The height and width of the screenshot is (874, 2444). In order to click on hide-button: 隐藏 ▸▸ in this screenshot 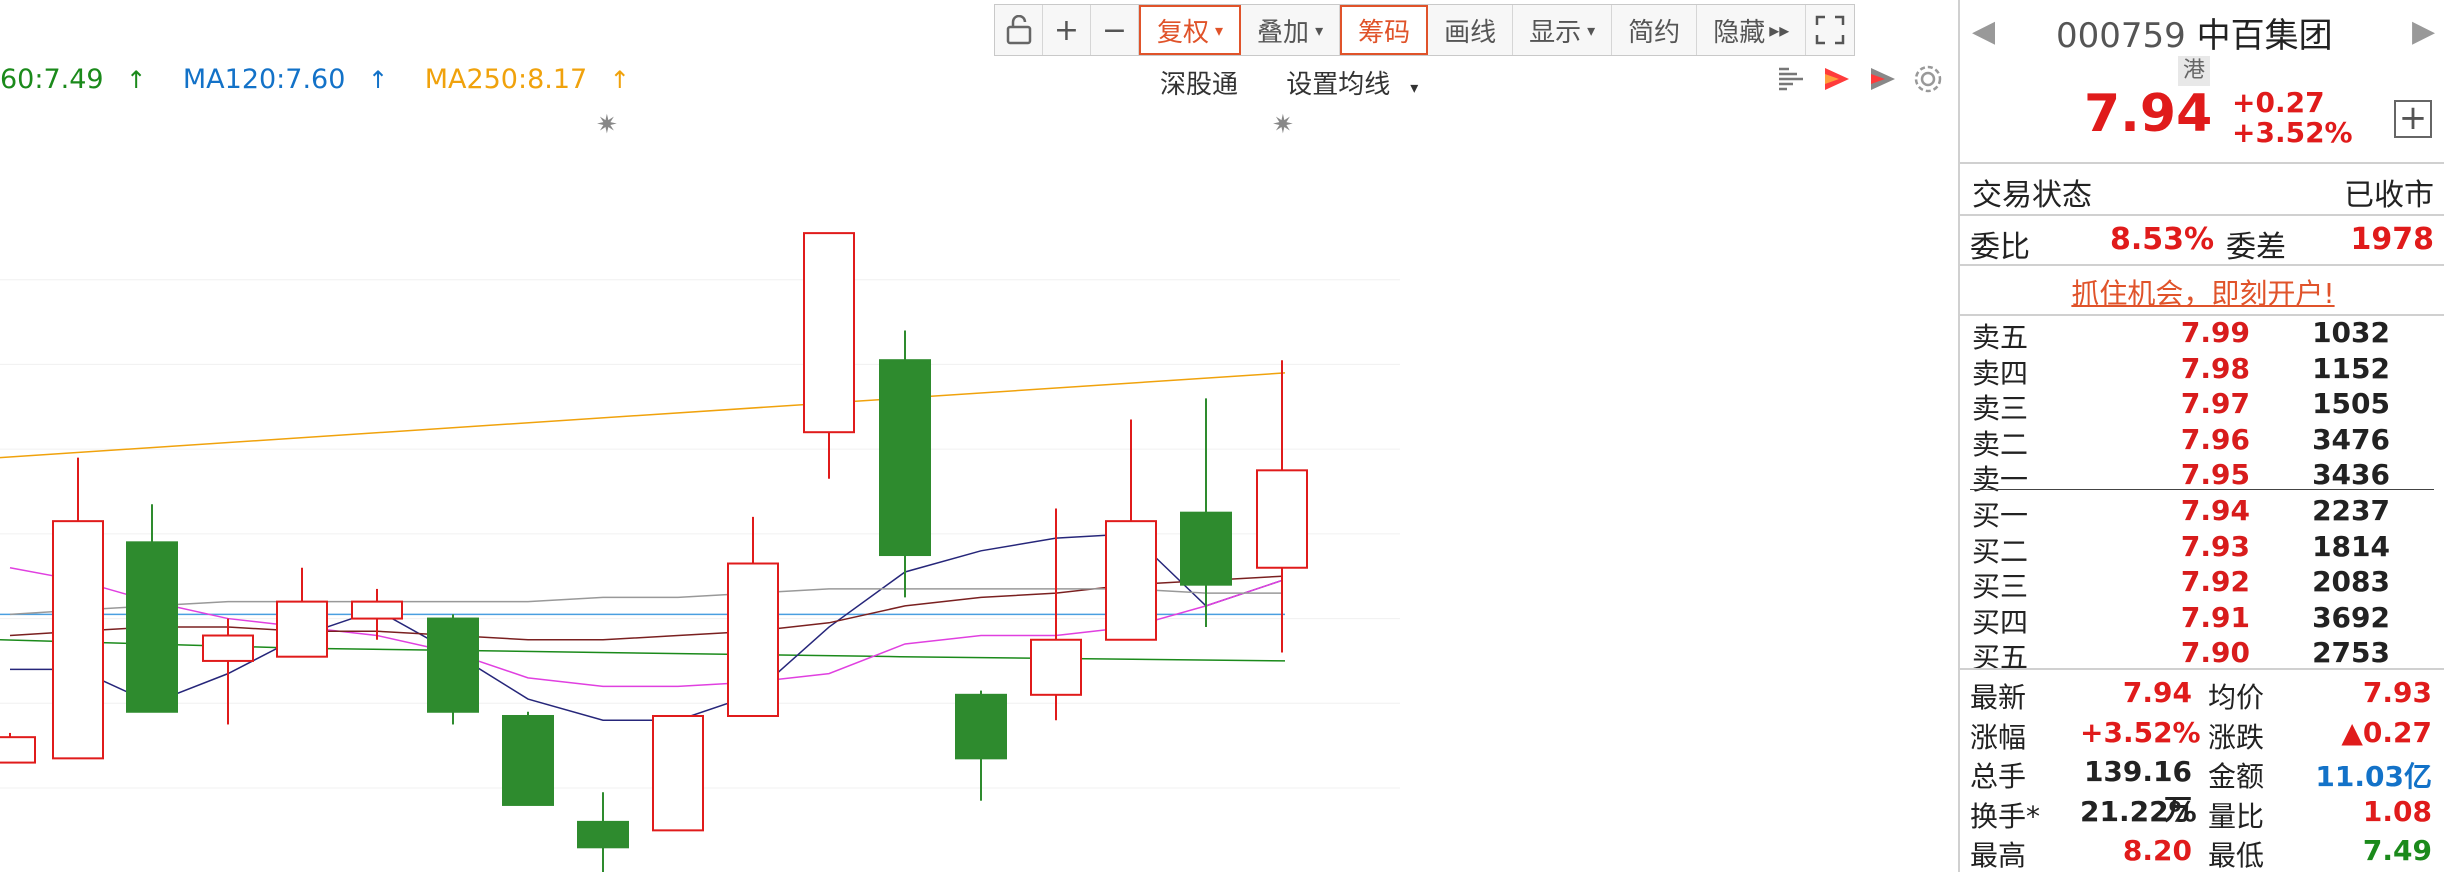, I will do `click(1752, 30)`.